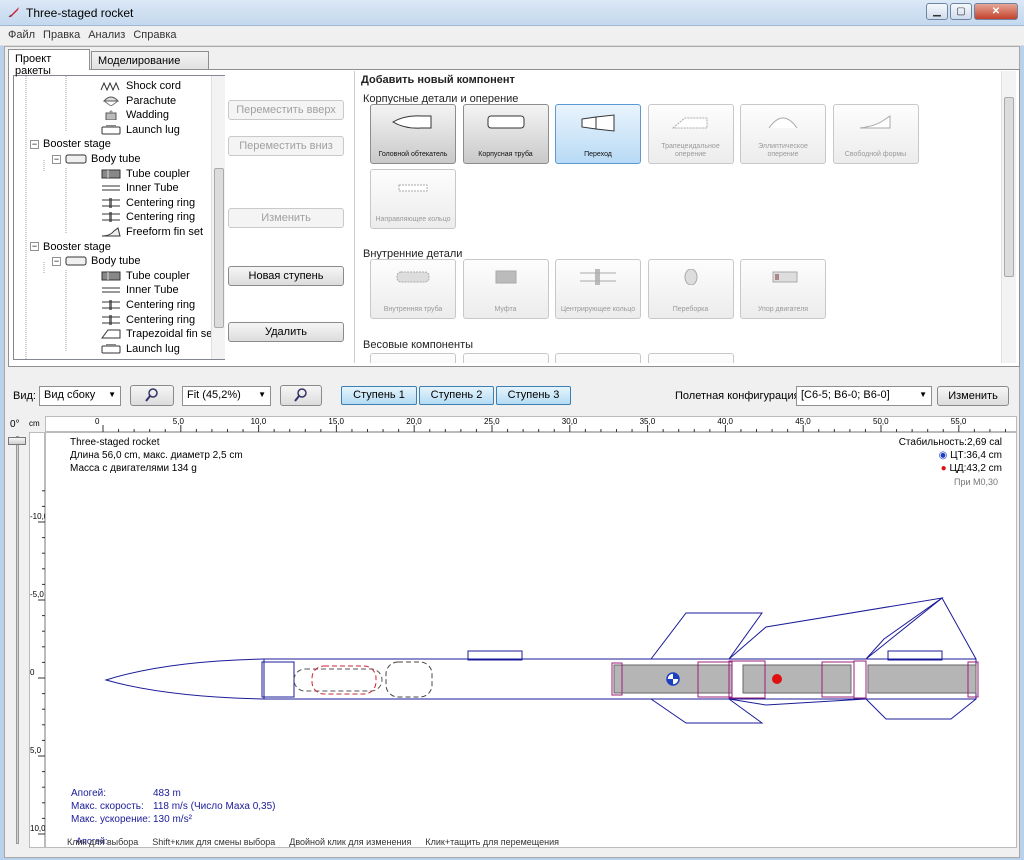 The image size is (1024, 860). I want to click on delete-button: Удалить, so click(286, 332).